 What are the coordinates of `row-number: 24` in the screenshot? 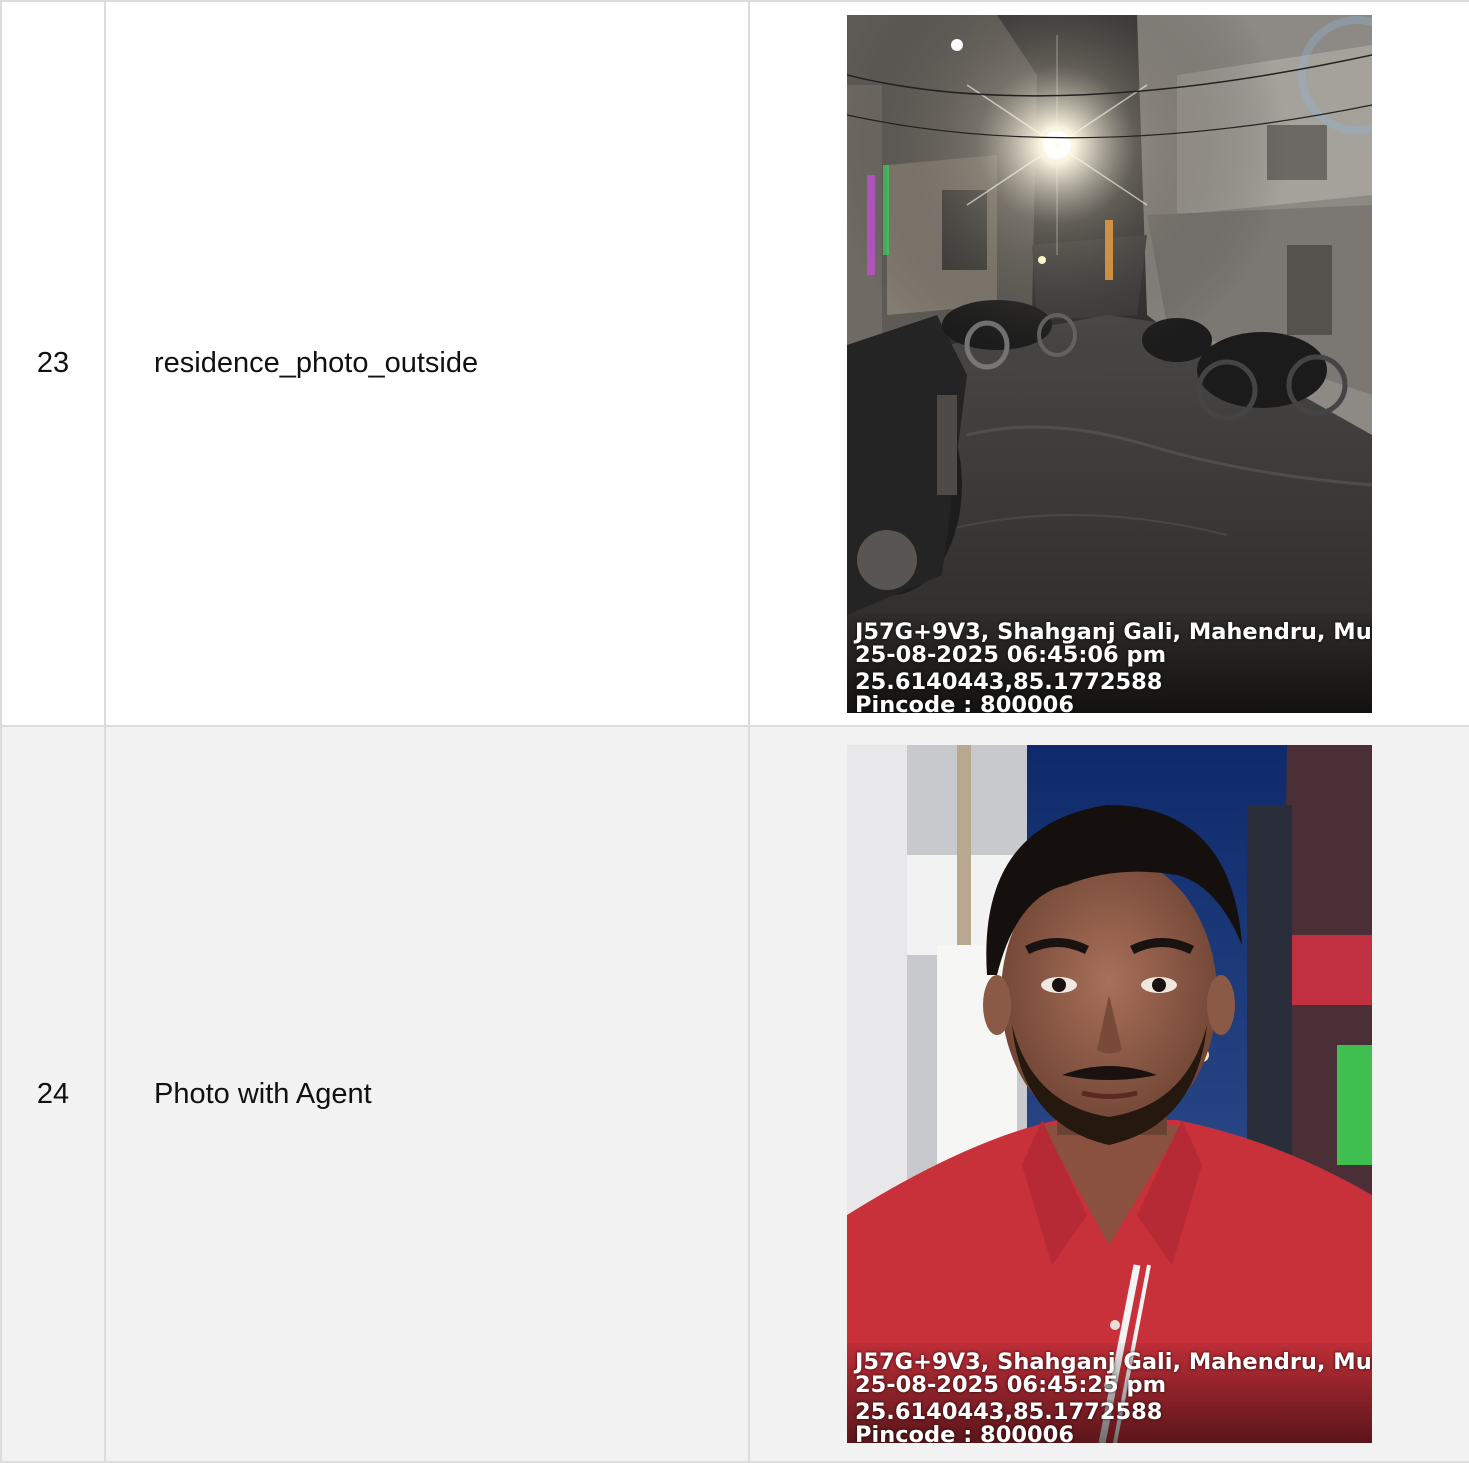 It's located at (53, 1094).